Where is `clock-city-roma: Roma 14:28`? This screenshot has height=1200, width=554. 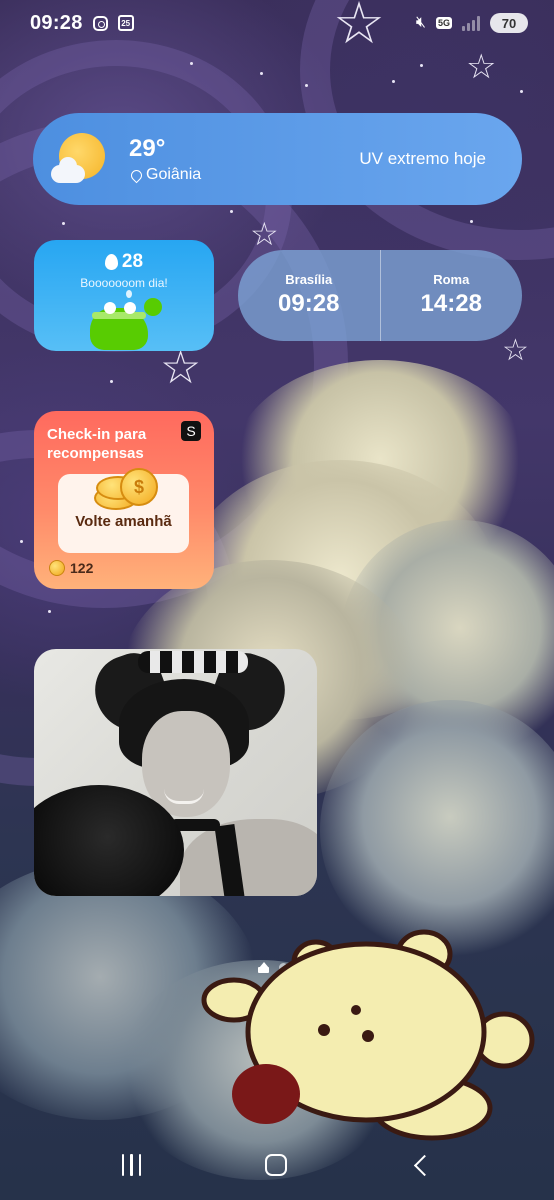
clock-city-roma: Roma 14:28 is located at coordinates (452, 295).